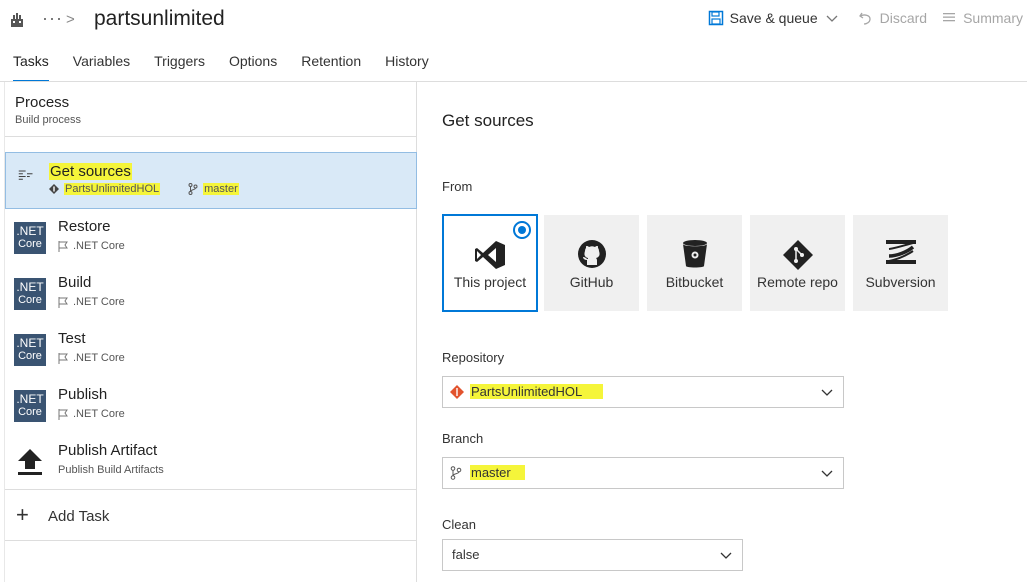 This screenshot has height=582, width=1027. I want to click on github-icon, so click(591, 254).